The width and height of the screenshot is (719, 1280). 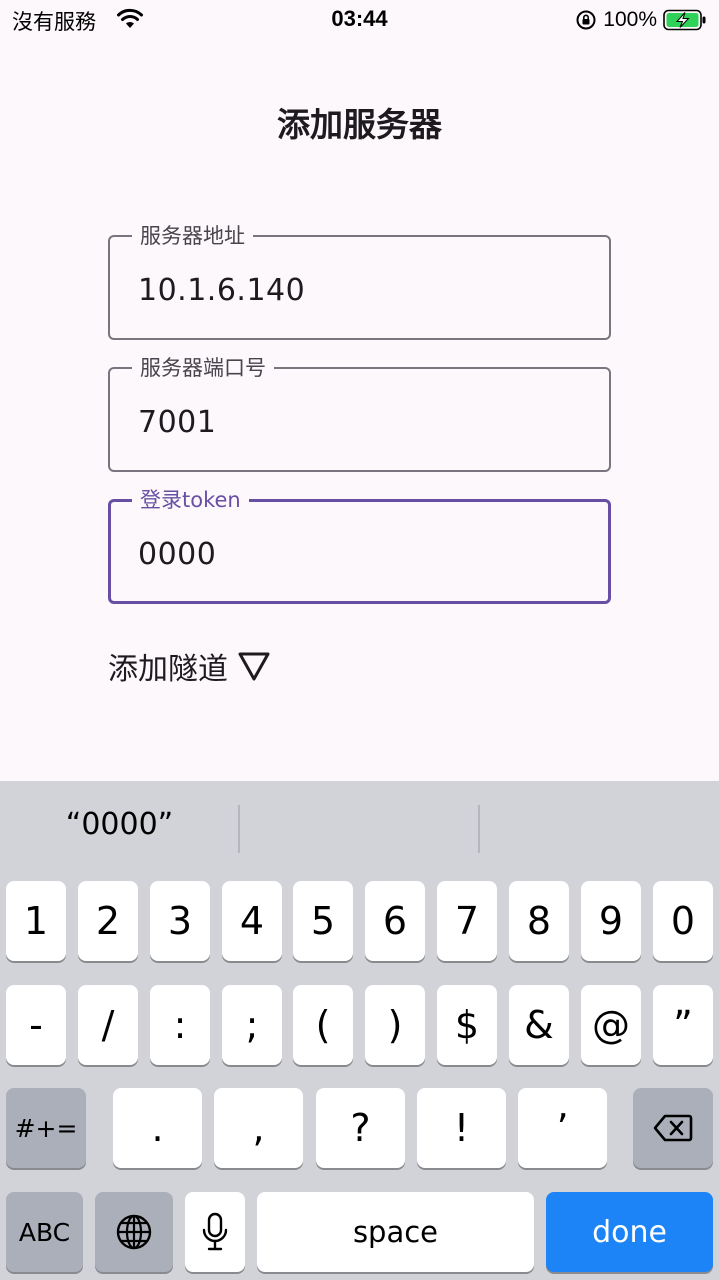 I want to click on key-0: 0, so click(x=683, y=921).